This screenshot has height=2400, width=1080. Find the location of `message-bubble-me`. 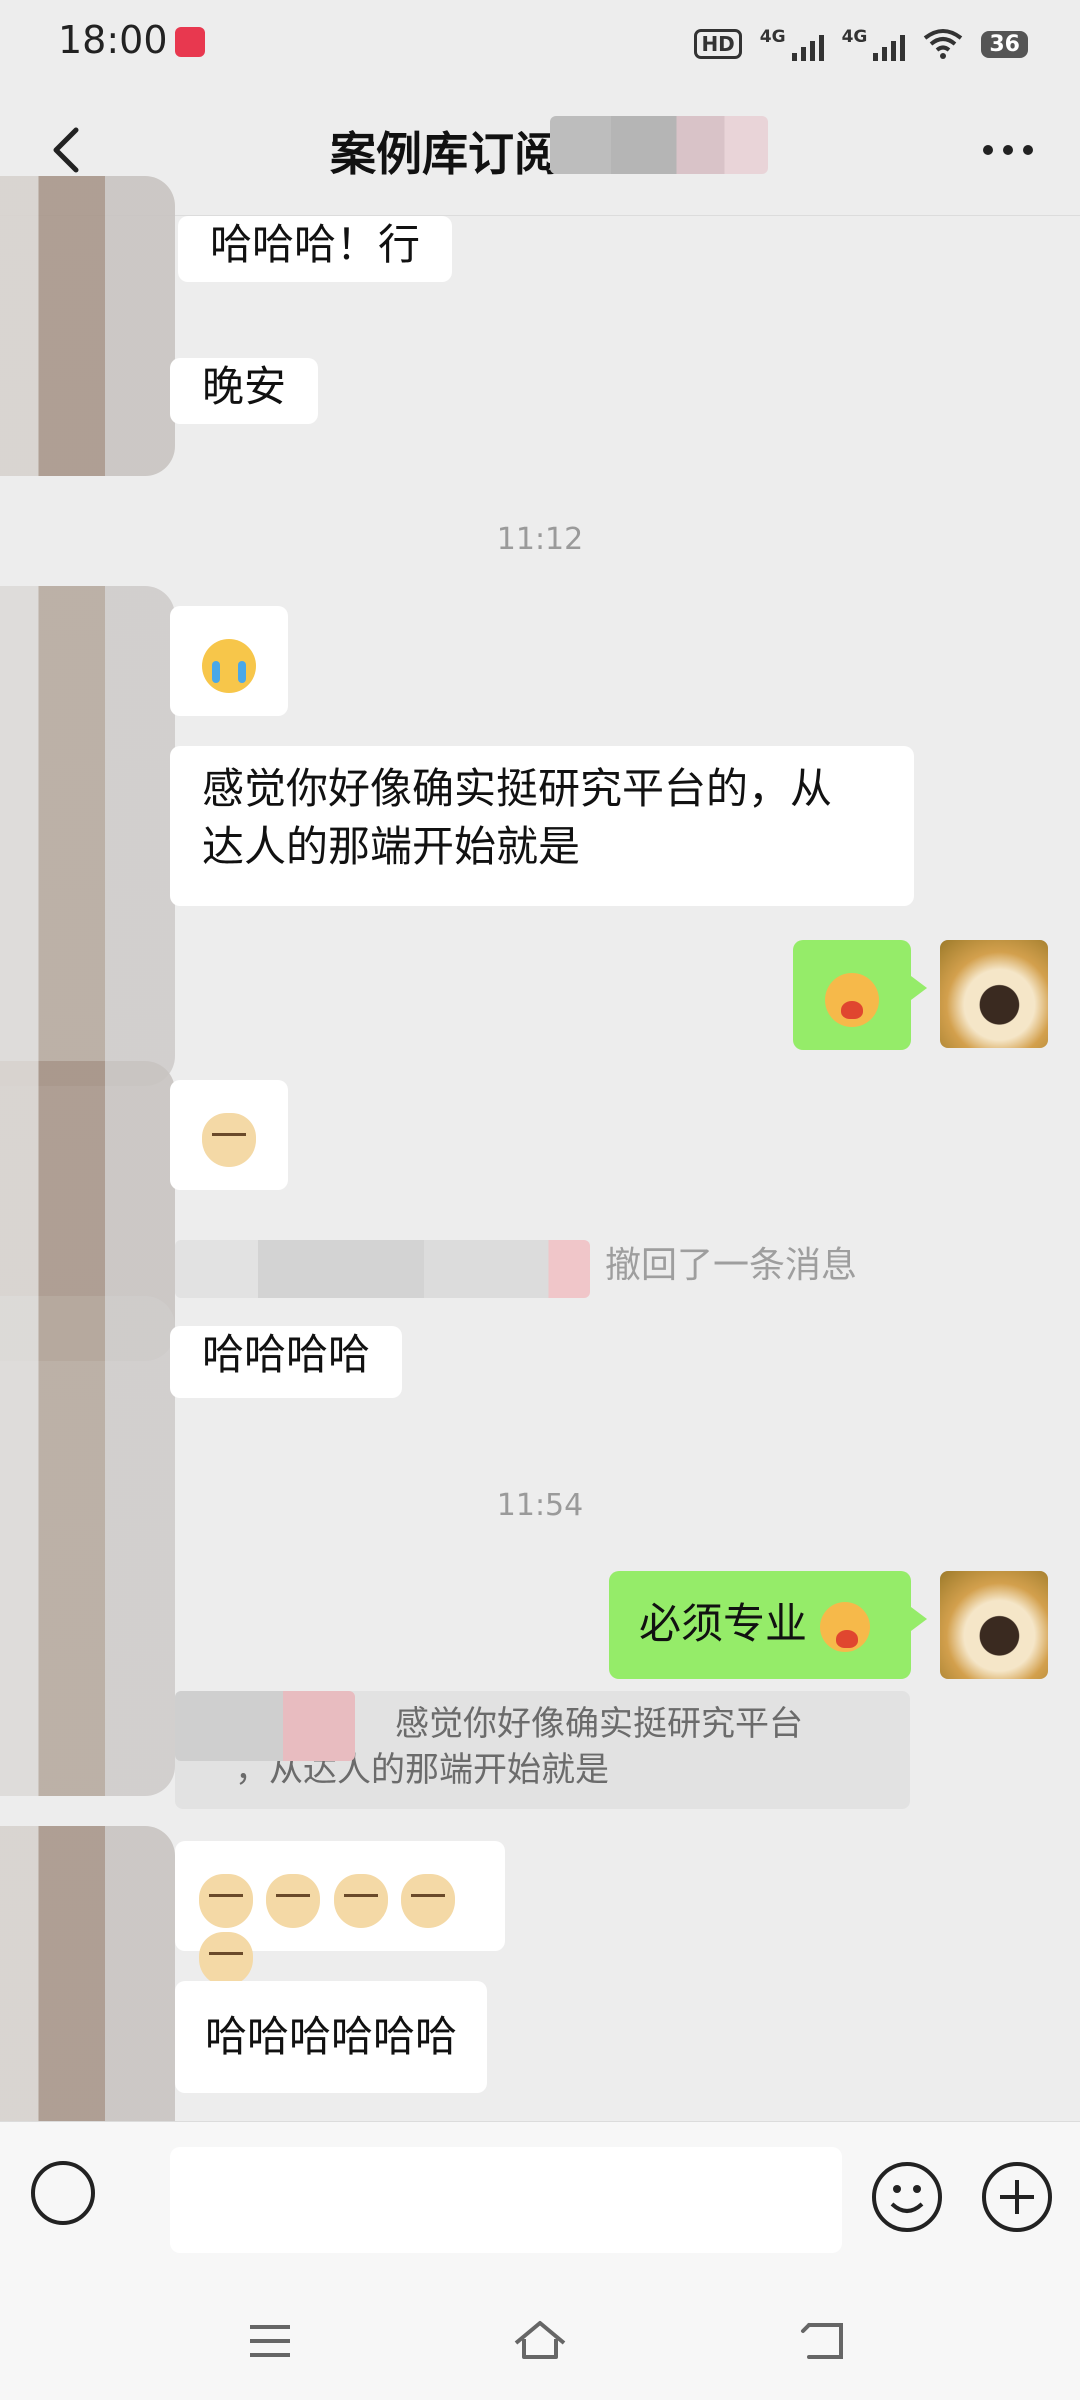

message-bubble-me is located at coordinates (860, 995).